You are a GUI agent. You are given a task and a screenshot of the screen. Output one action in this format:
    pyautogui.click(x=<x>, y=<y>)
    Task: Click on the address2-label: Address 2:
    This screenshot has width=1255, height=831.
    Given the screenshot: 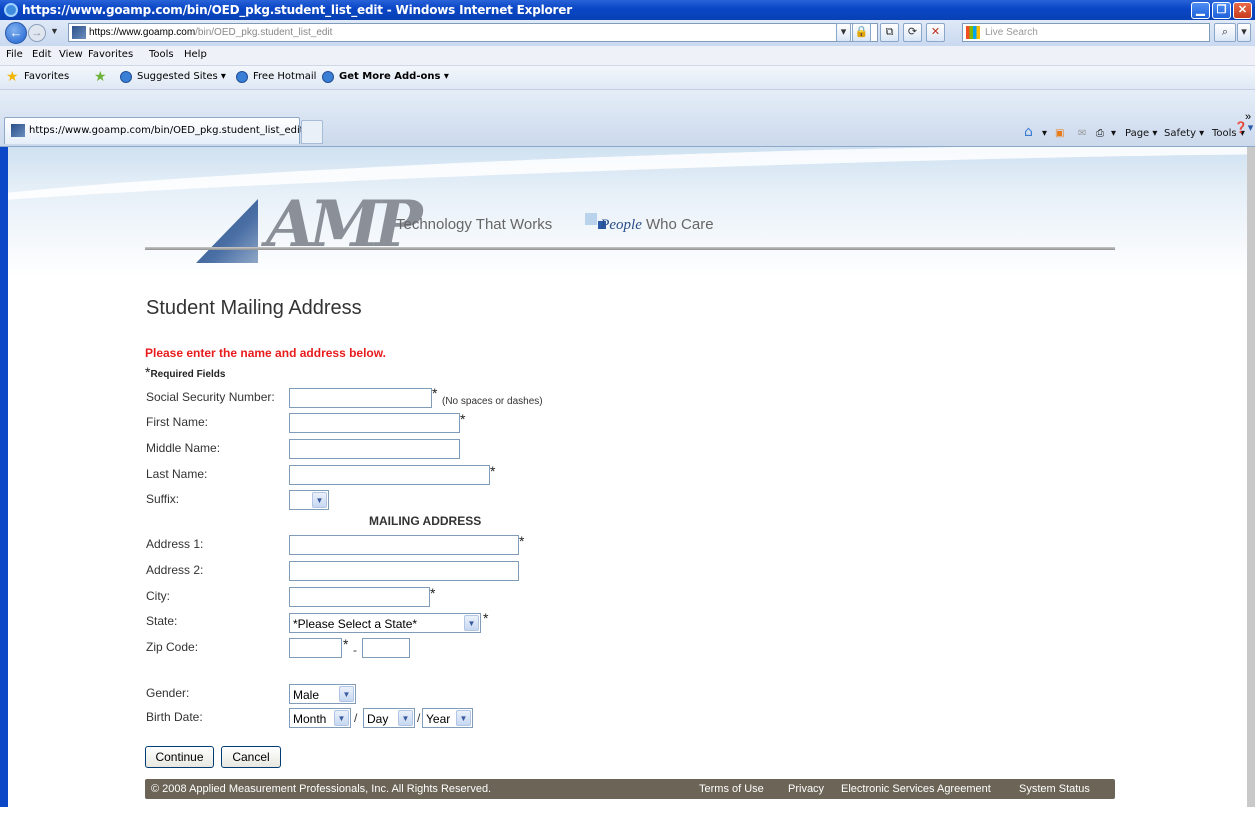 What is the action you would take?
    pyautogui.click(x=175, y=570)
    